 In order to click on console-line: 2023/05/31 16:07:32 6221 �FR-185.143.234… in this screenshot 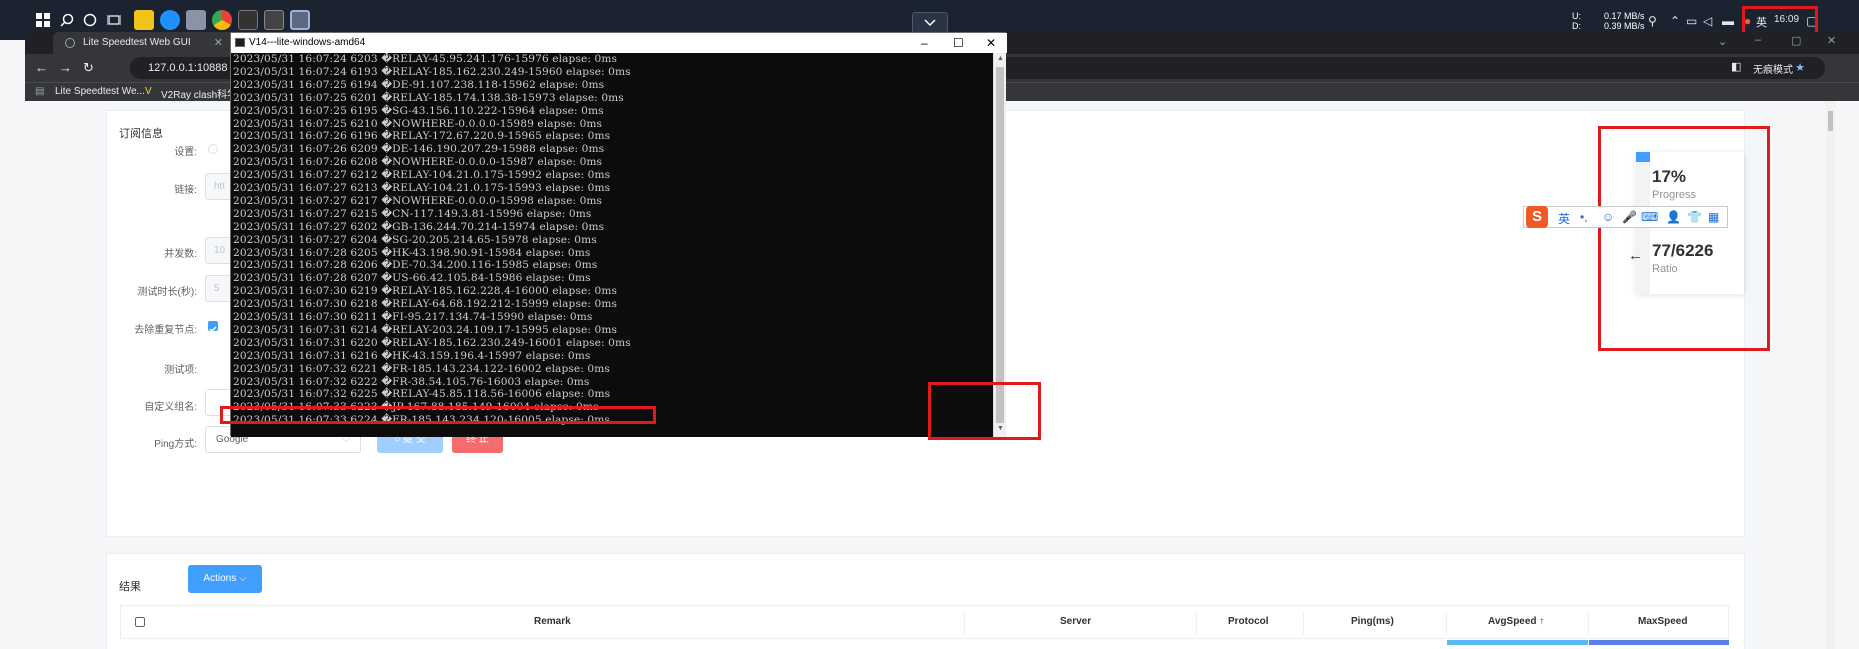, I will do `click(421, 368)`.